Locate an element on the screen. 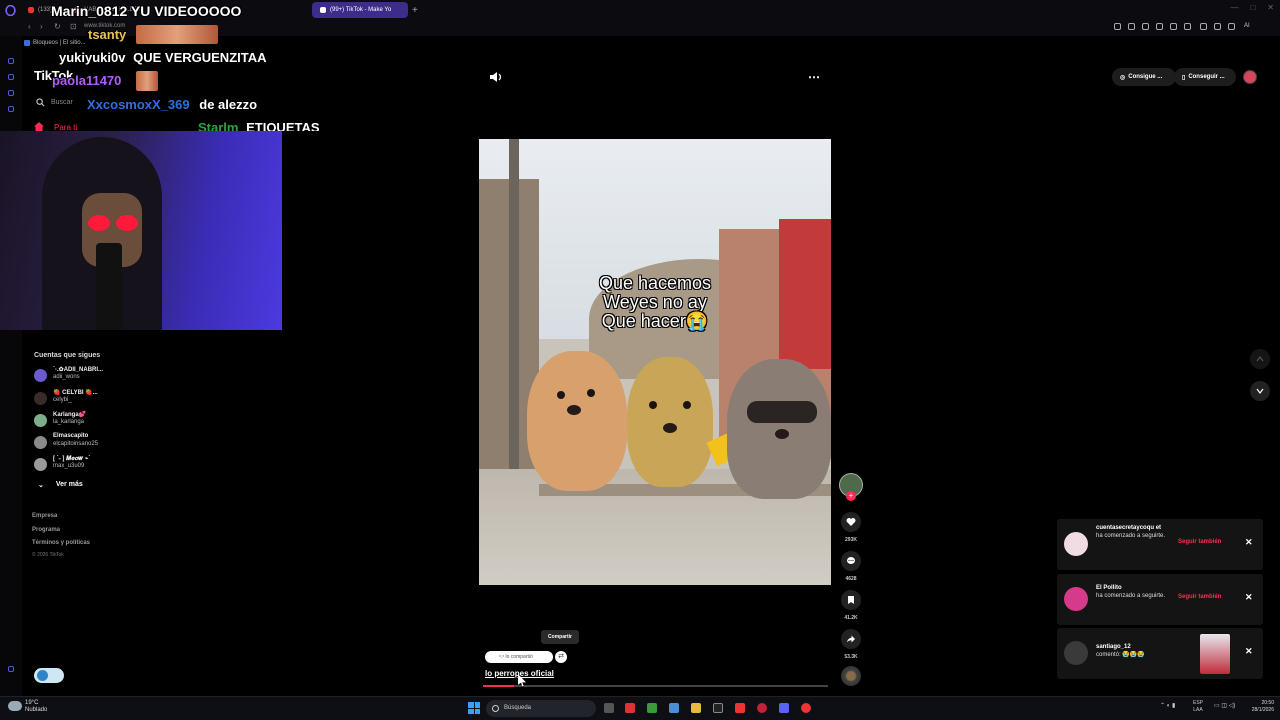 The image size is (1280, 720). file-explorer-icon is located at coordinates (696, 708).